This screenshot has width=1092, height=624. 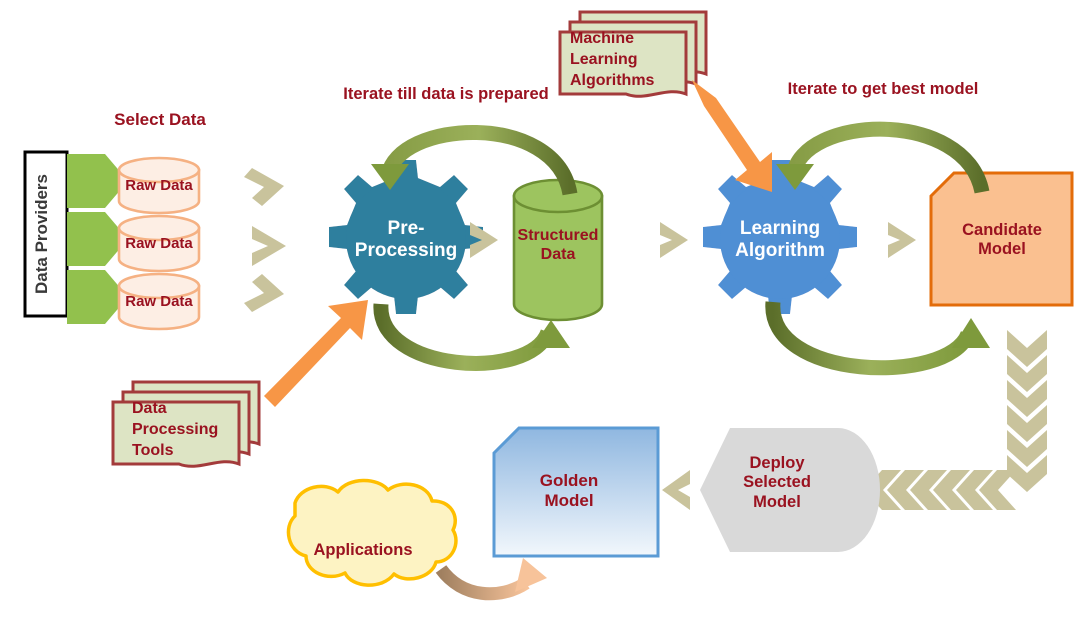 I want to click on iterate-best-model-label: Iterate to get best model, so click(x=883, y=89).